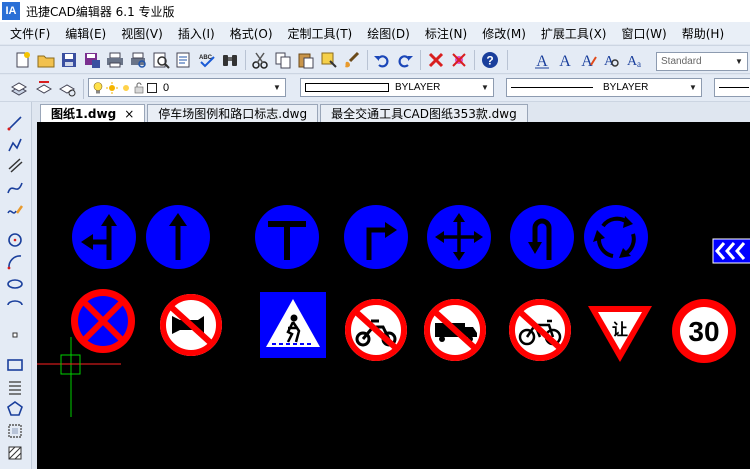 Image resolution: width=750 pixels, height=469 pixels. I want to click on match-properties-icon, so click(329, 60).